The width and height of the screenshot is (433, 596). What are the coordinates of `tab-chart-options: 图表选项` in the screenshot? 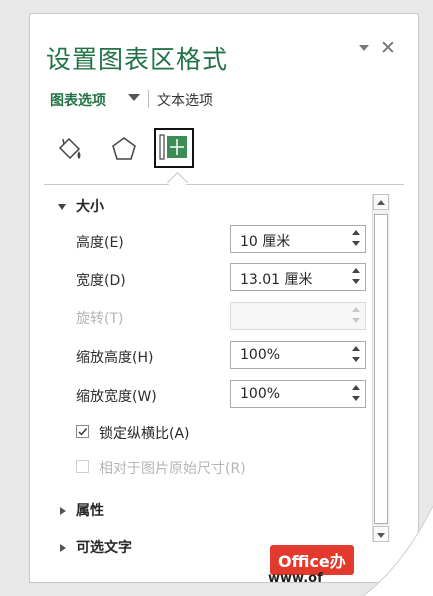 It's located at (78, 100).